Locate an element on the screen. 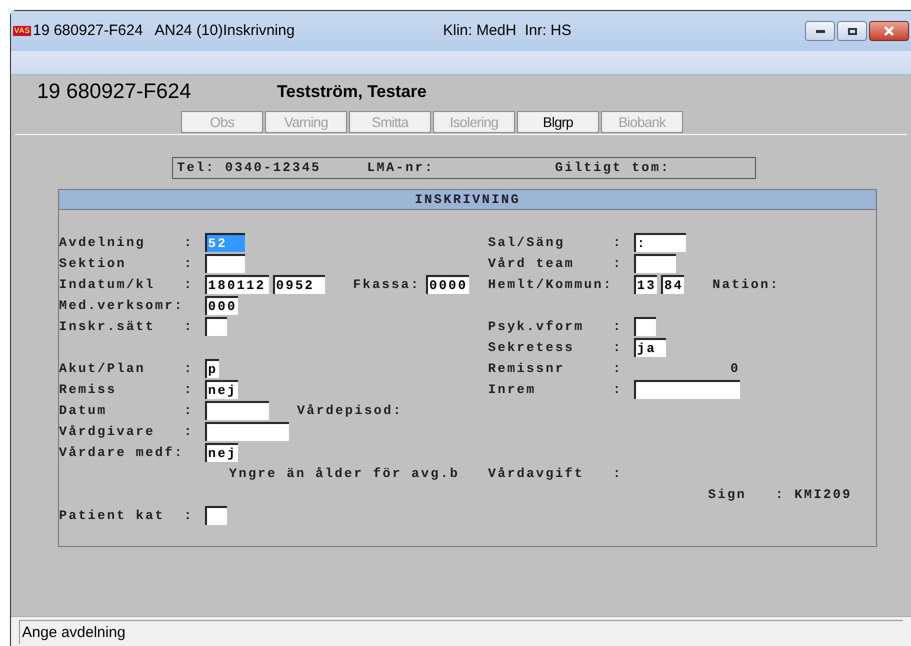 This screenshot has width=911, height=646. field-label: Sektion : is located at coordinates (126, 263).